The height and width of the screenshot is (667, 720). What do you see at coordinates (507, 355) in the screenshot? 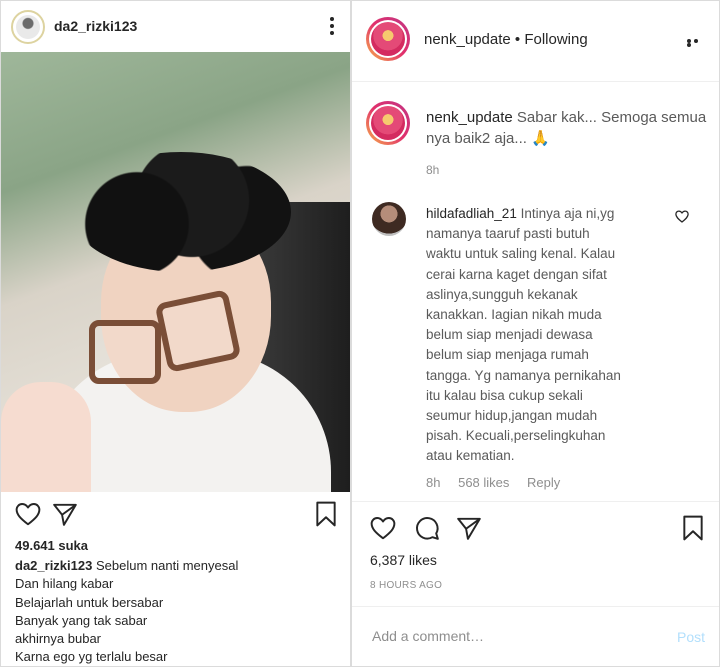
I see `comment-line: belum siap menjaga rumah` at bounding box center [507, 355].